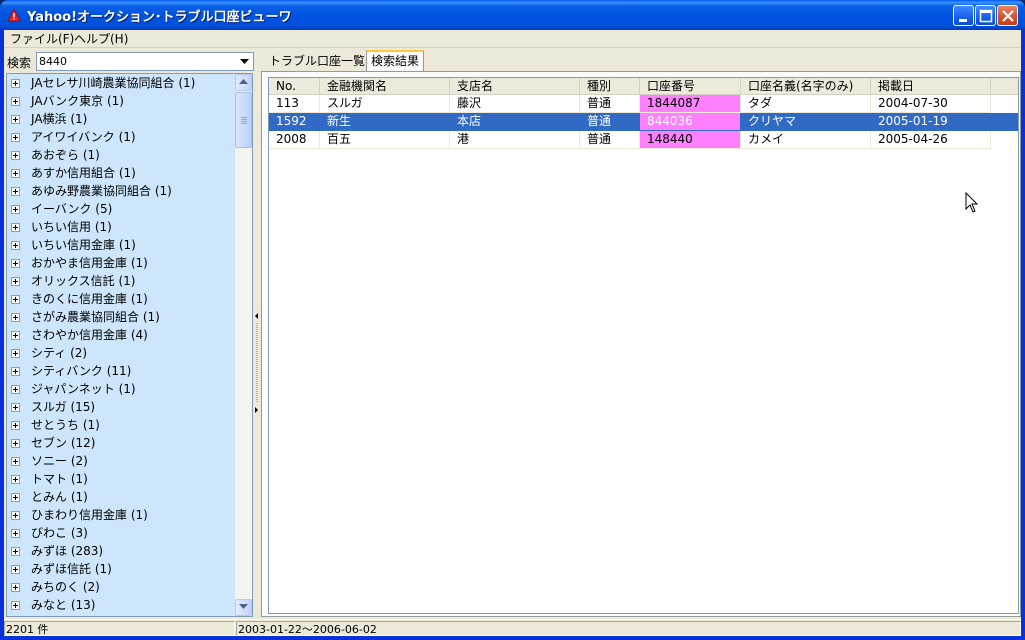 This screenshot has width=1025, height=640. What do you see at coordinates (121, 83) in the screenshot?
I see `tree-item: JAセレサ川崎農業協同組合 (1)` at bounding box center [121, 83].